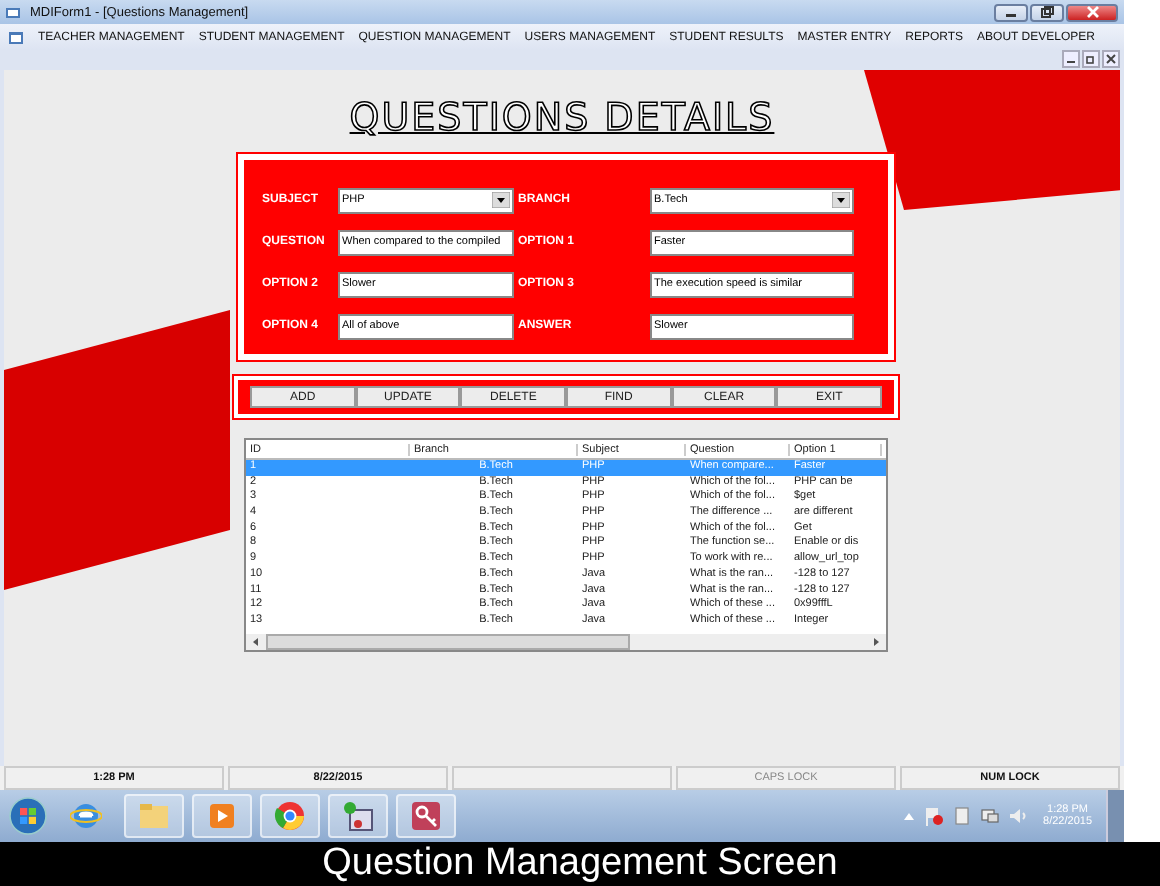  I want to click on key-icon, so click(426, 816).